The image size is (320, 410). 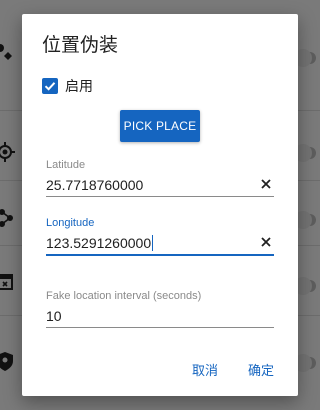 What do you see at coordinates (8, 53) in the screenshot?
I see `wrench-icon` at bounding box center [8, 53].